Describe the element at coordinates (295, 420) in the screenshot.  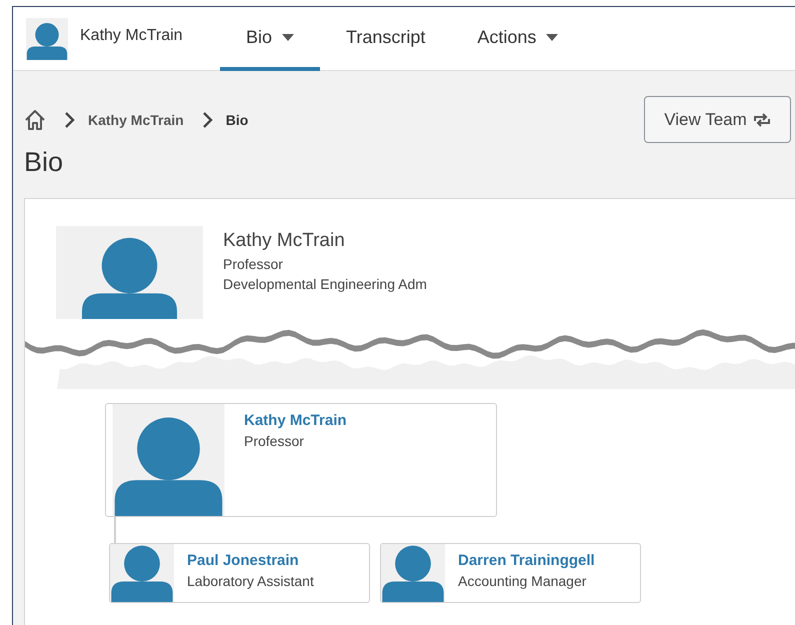
I see `person-name-link: Kathy McTrain` at that location.